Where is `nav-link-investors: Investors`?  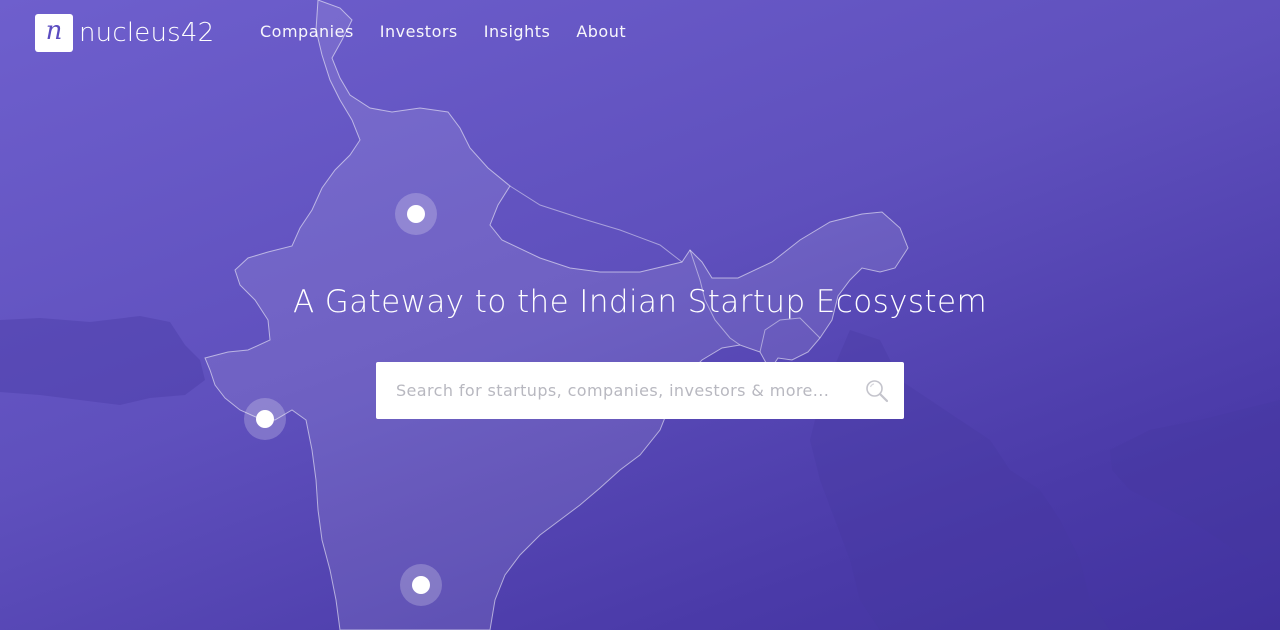 nav-link-investors: Investors is located at coordinates (419, 31).